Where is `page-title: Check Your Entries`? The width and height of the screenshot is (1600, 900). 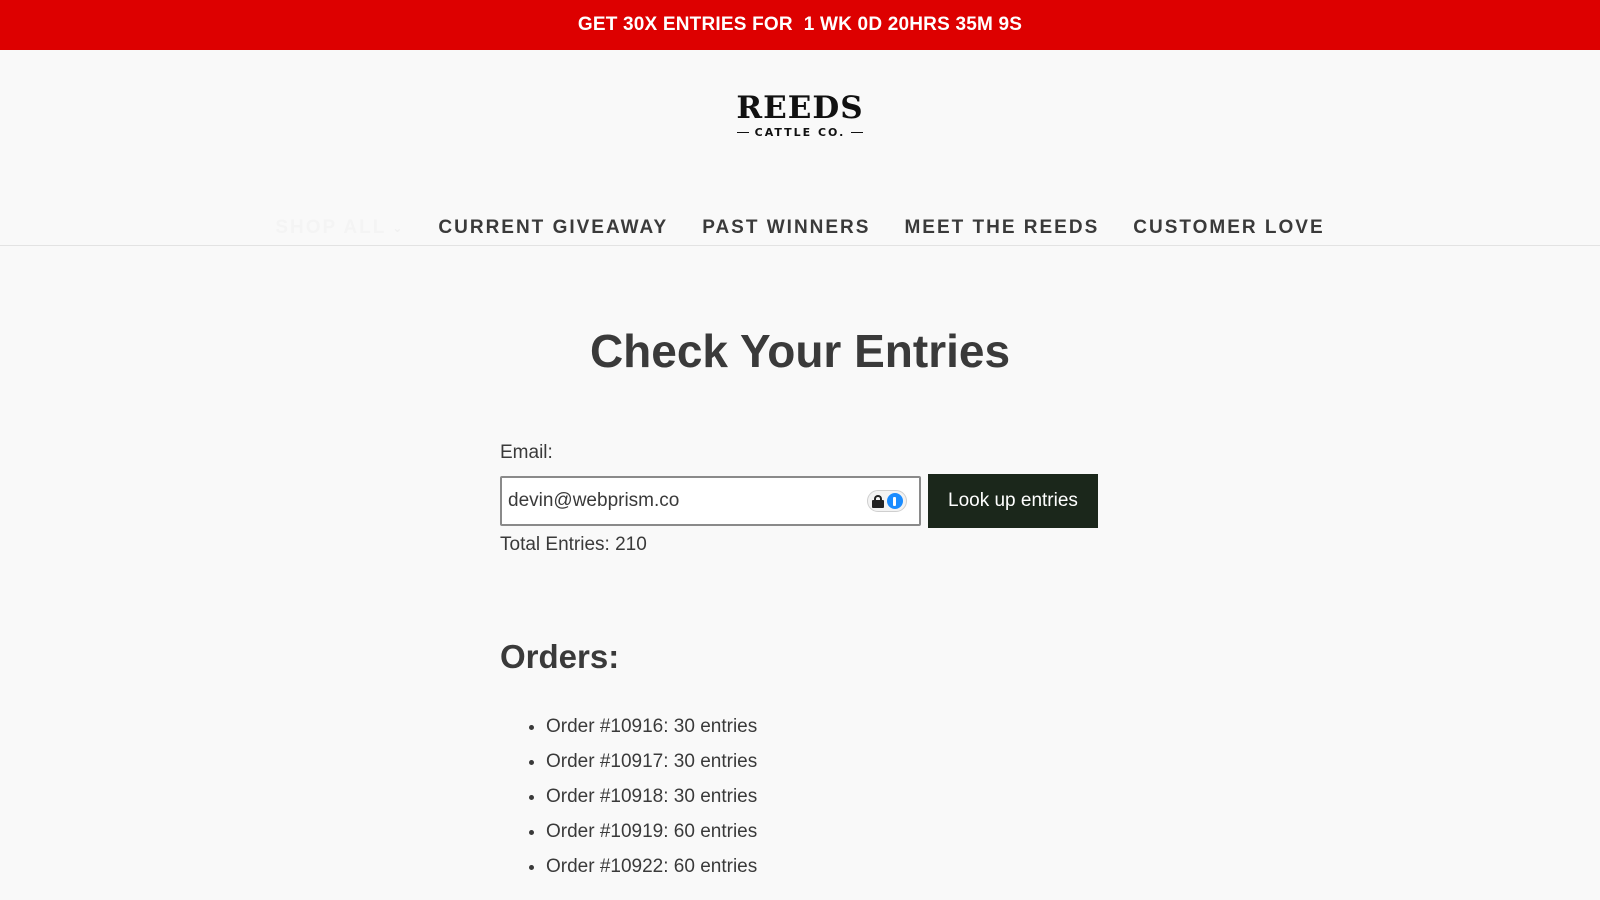
page-title: Check Your Entries is located at coordinates (800, 351).